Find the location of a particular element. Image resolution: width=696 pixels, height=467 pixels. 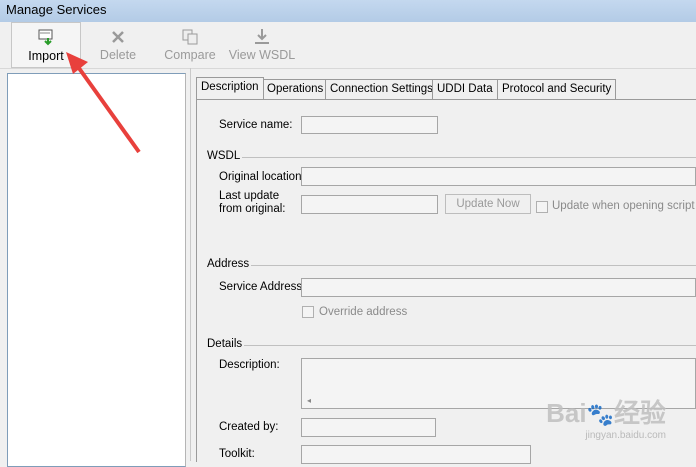

original-location-label: Original location: is located at coordinates (262, 177).